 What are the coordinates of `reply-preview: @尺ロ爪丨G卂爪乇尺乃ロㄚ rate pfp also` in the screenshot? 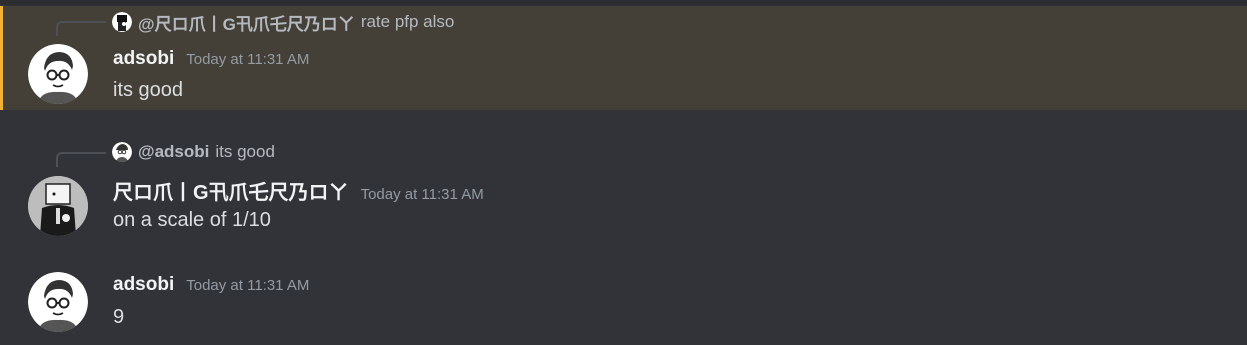 It's located at (283, 22).